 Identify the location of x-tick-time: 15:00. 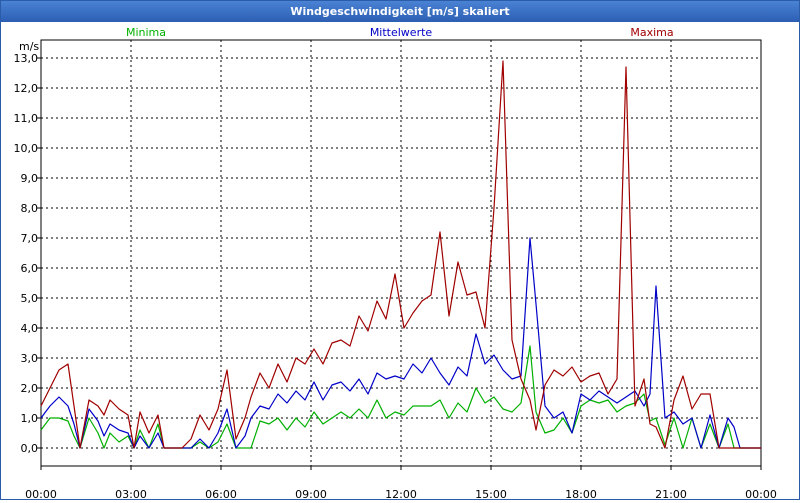
(491, 493).